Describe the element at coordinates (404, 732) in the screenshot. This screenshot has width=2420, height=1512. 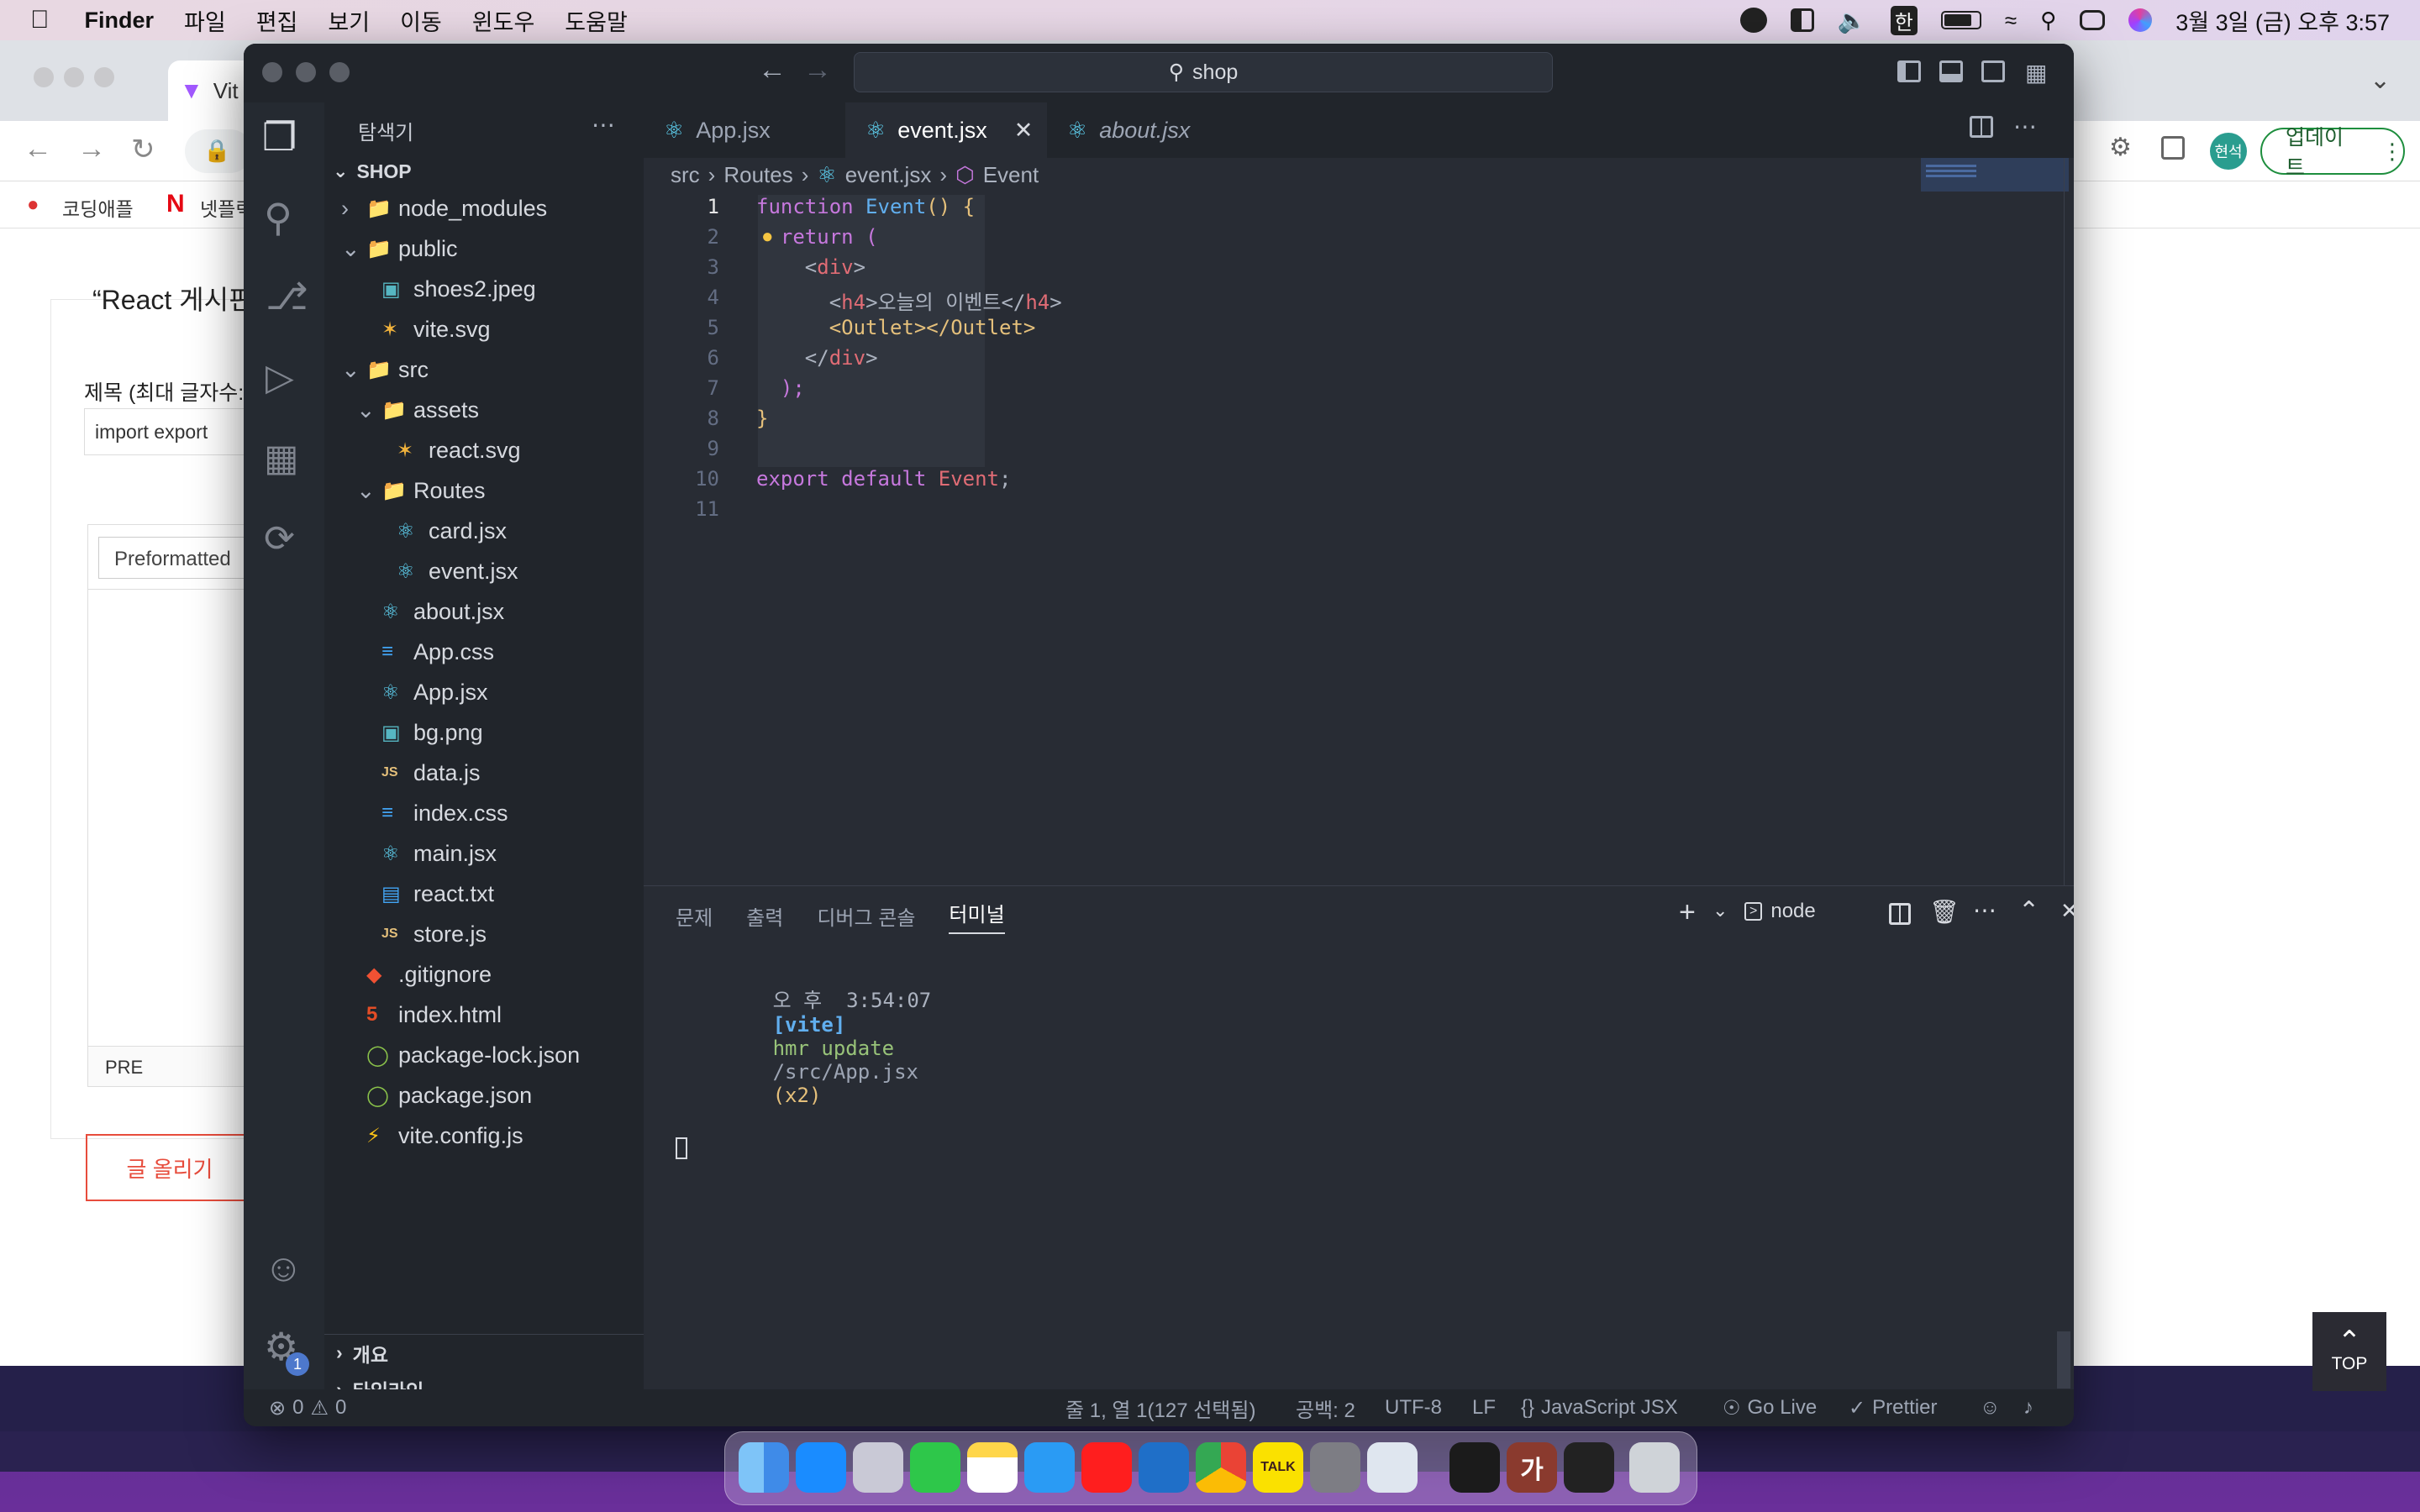
I see `tree-item: ▣ bg.png` at that location.